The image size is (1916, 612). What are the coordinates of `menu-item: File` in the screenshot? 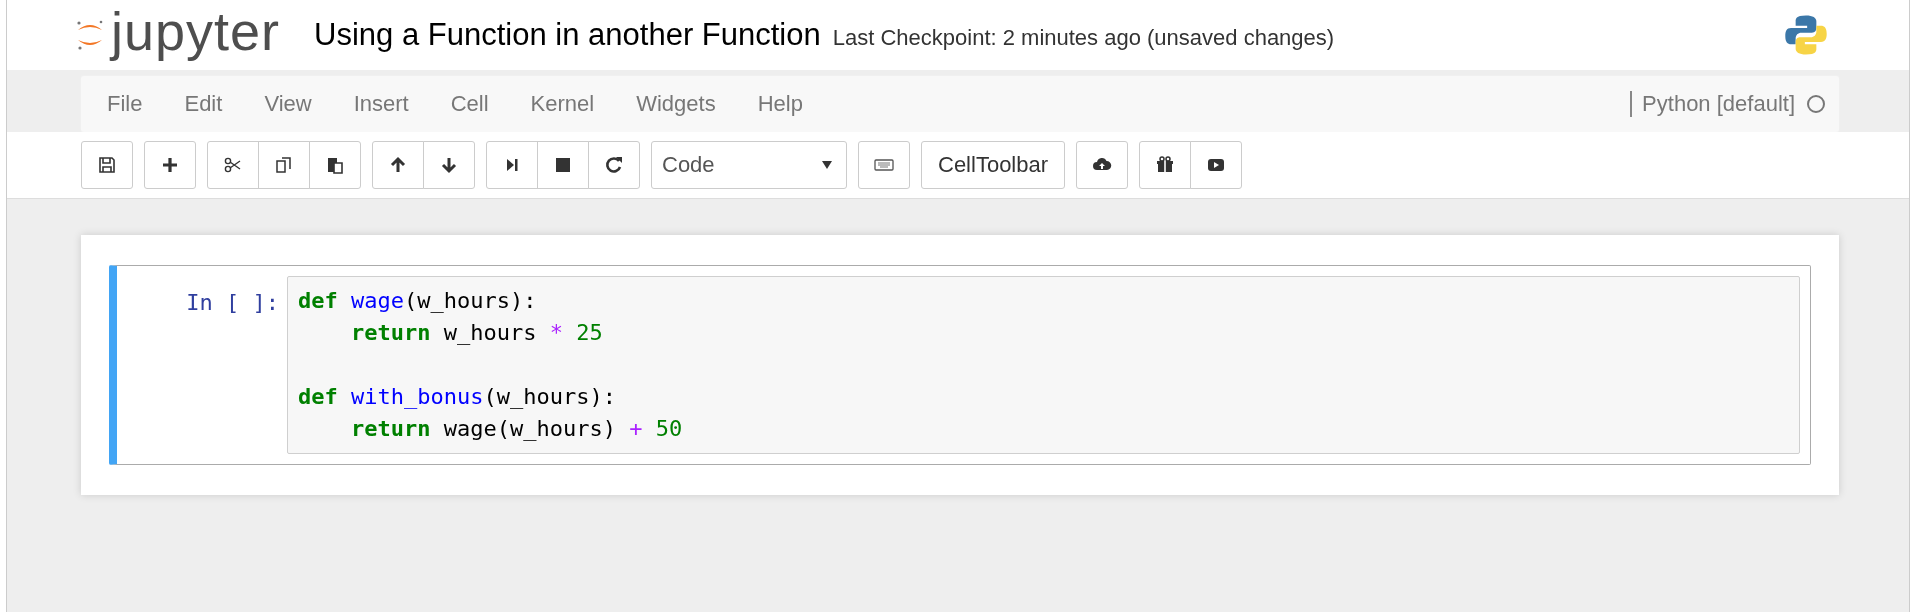 It's located at (130, 104).